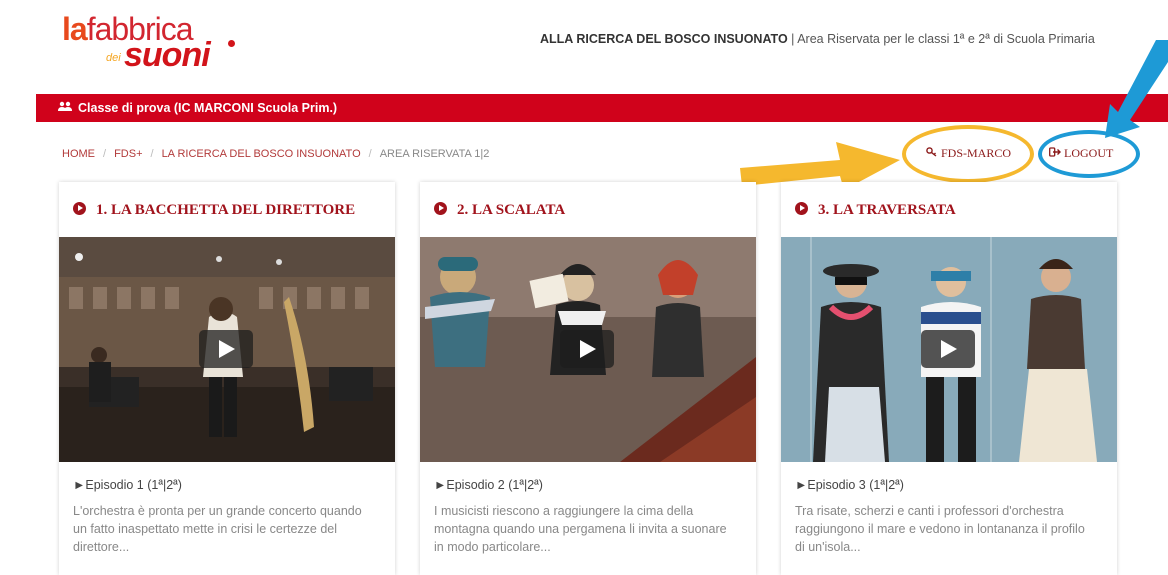  I want to click on card-title: 3. LA TRAVERSATA, so click(875, 210).